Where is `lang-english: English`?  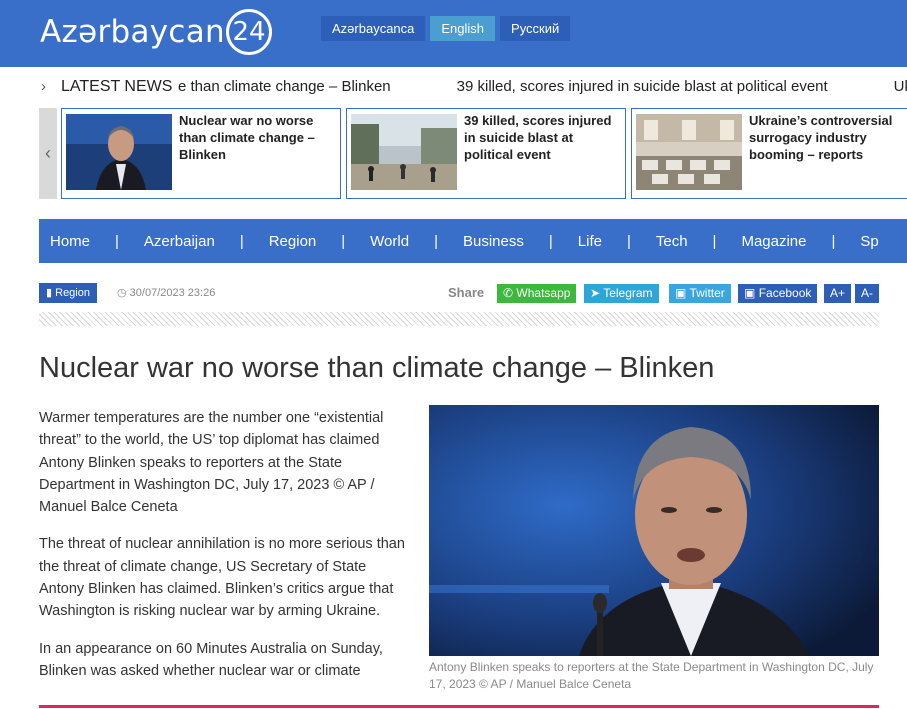 lang-english: English is located at coordinates (463, 28).